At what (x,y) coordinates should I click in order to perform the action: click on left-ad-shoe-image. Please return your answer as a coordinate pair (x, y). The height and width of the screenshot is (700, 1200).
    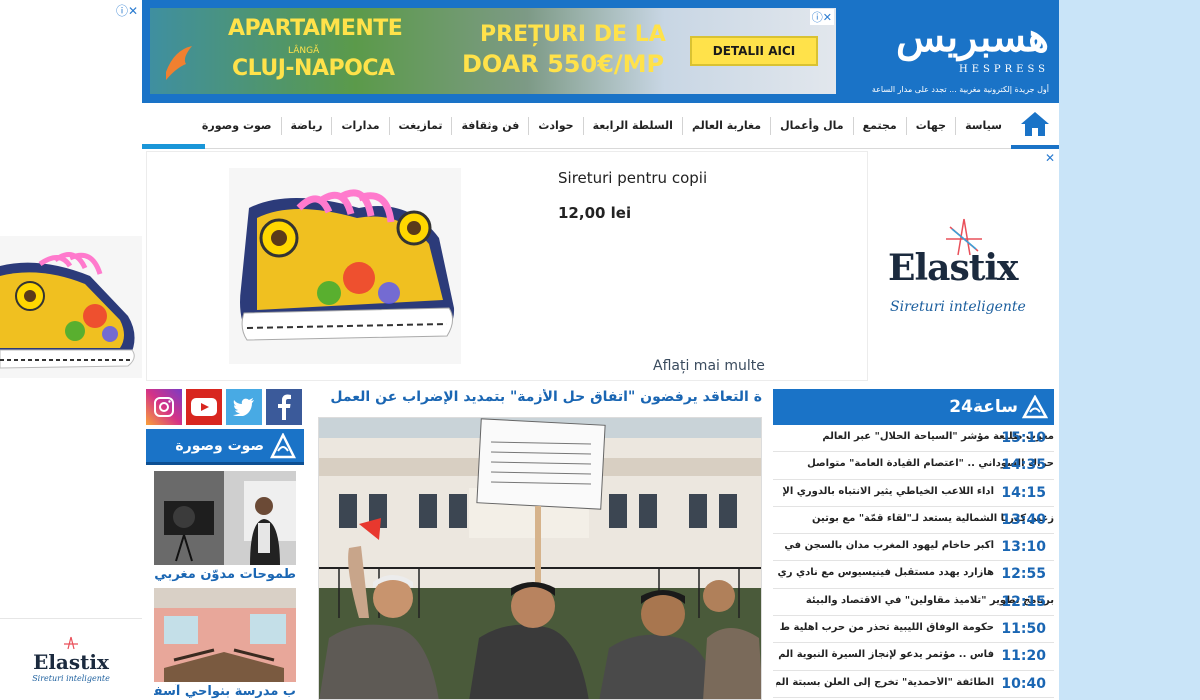
    Looking at the image, I should click on (71, 307).